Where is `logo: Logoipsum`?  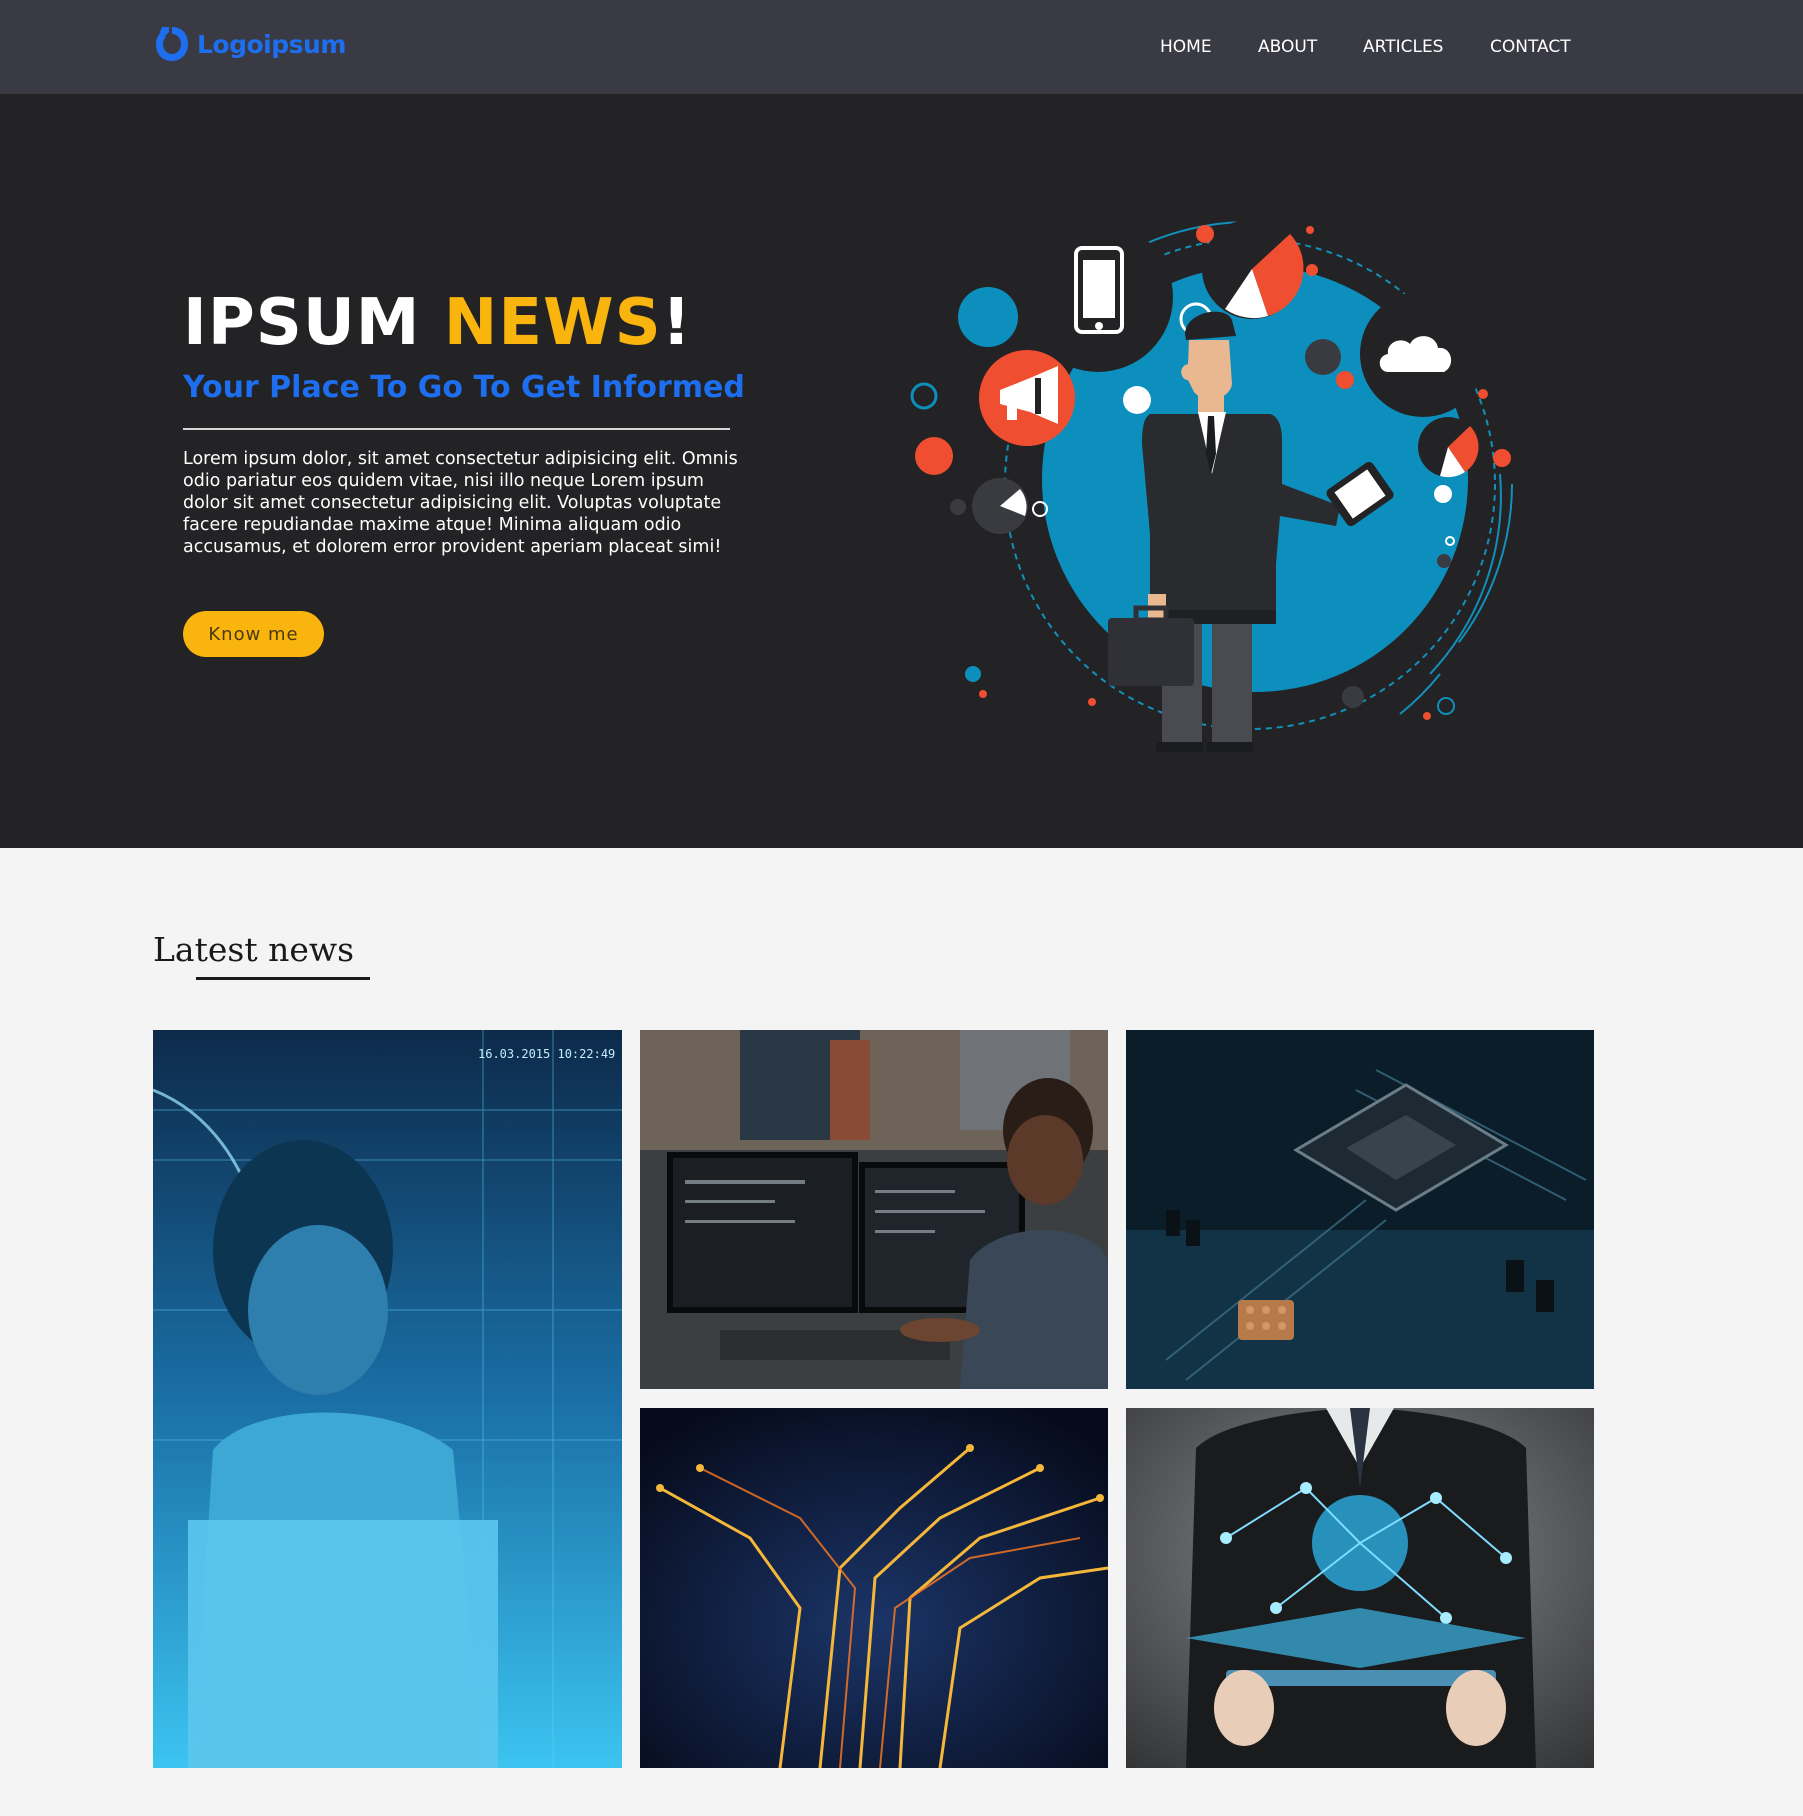
logo: Logoipsum is located at coordinates (249, 44).